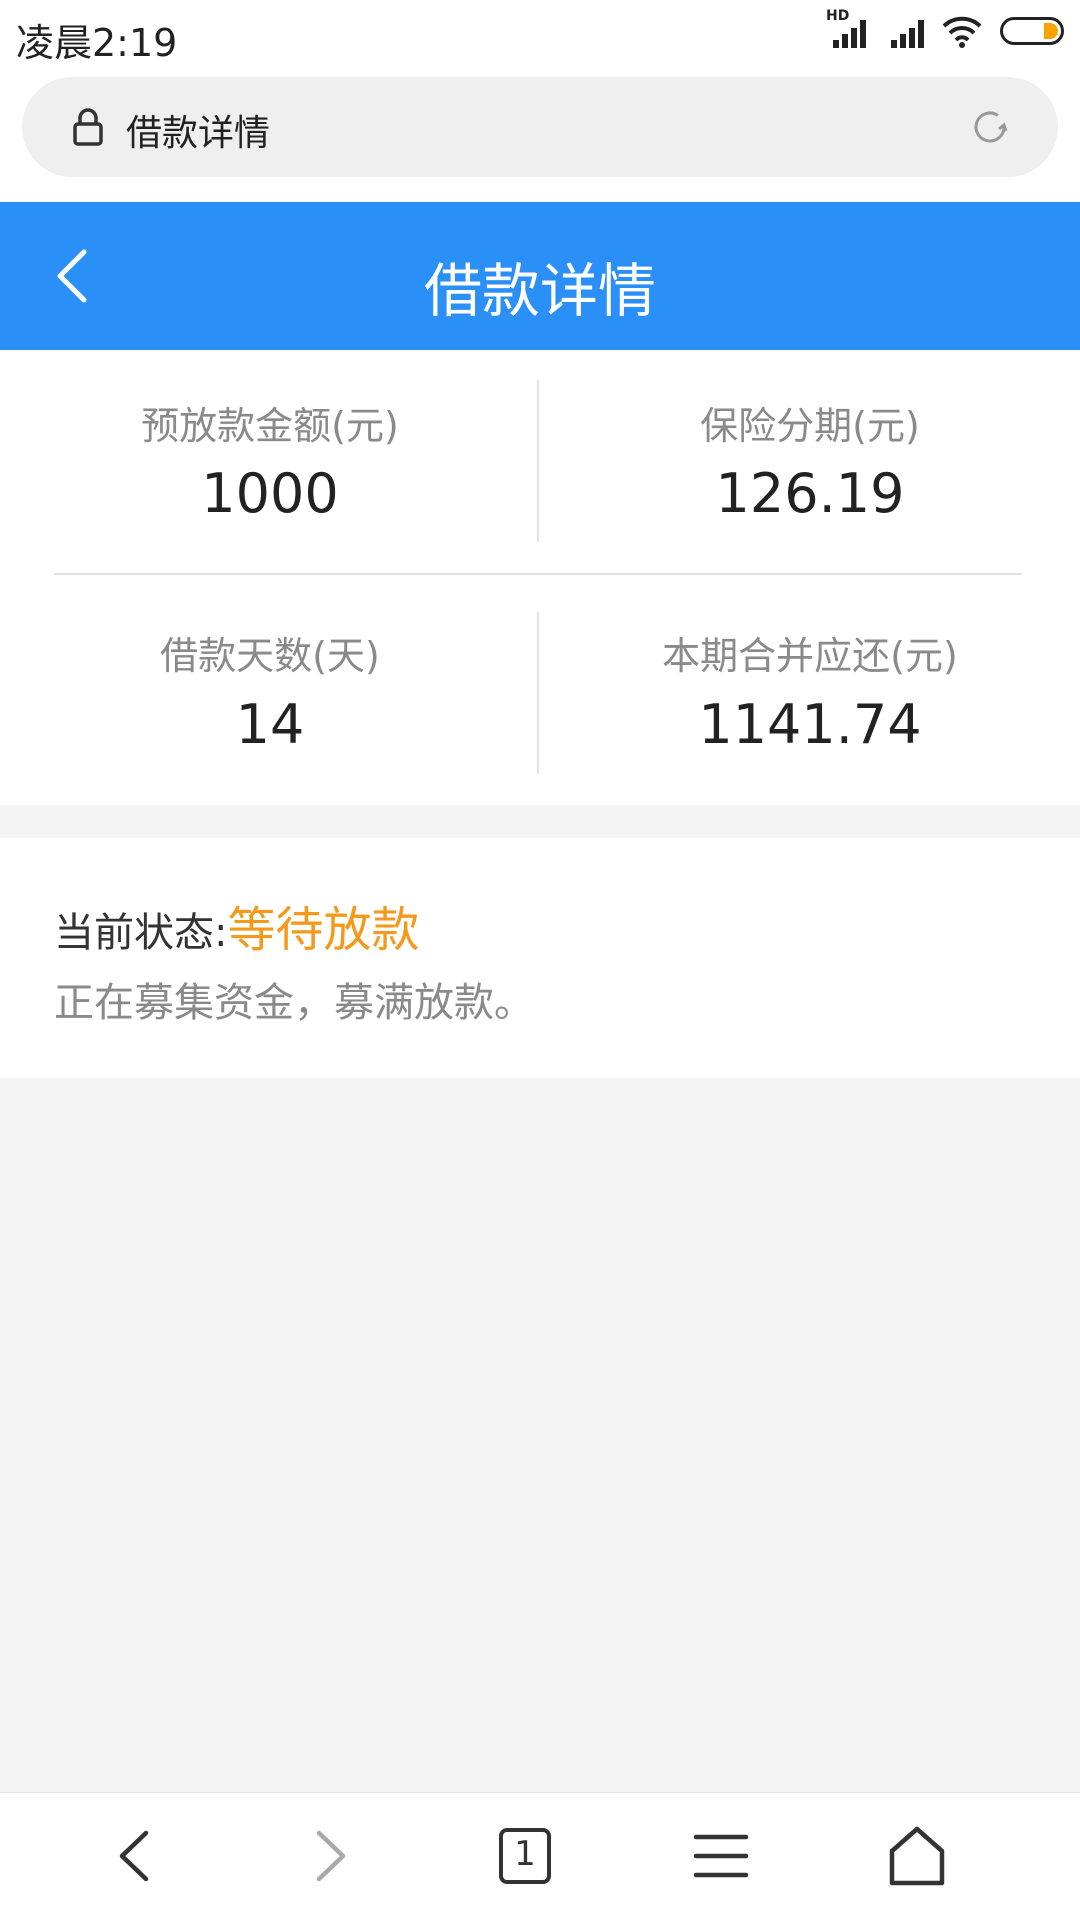 The image size is (1080, 1920). Describe the element at coordinates (990, 127) in the screenshot. I see `reload-icon` at that location.